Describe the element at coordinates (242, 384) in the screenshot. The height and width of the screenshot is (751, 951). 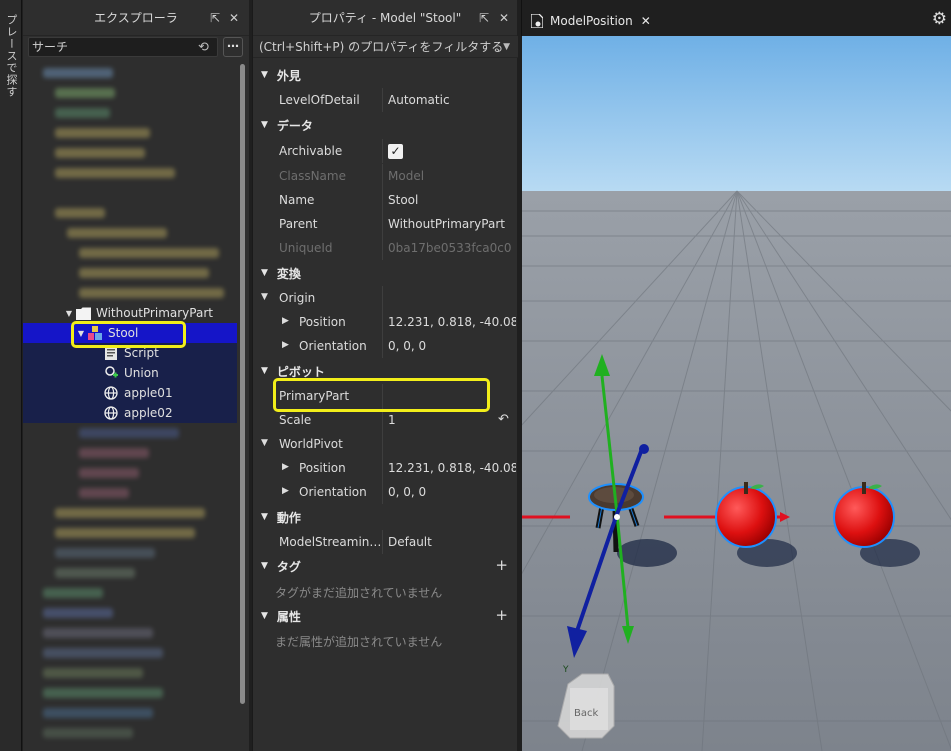
I see `explorer-scrollbar` at that location.